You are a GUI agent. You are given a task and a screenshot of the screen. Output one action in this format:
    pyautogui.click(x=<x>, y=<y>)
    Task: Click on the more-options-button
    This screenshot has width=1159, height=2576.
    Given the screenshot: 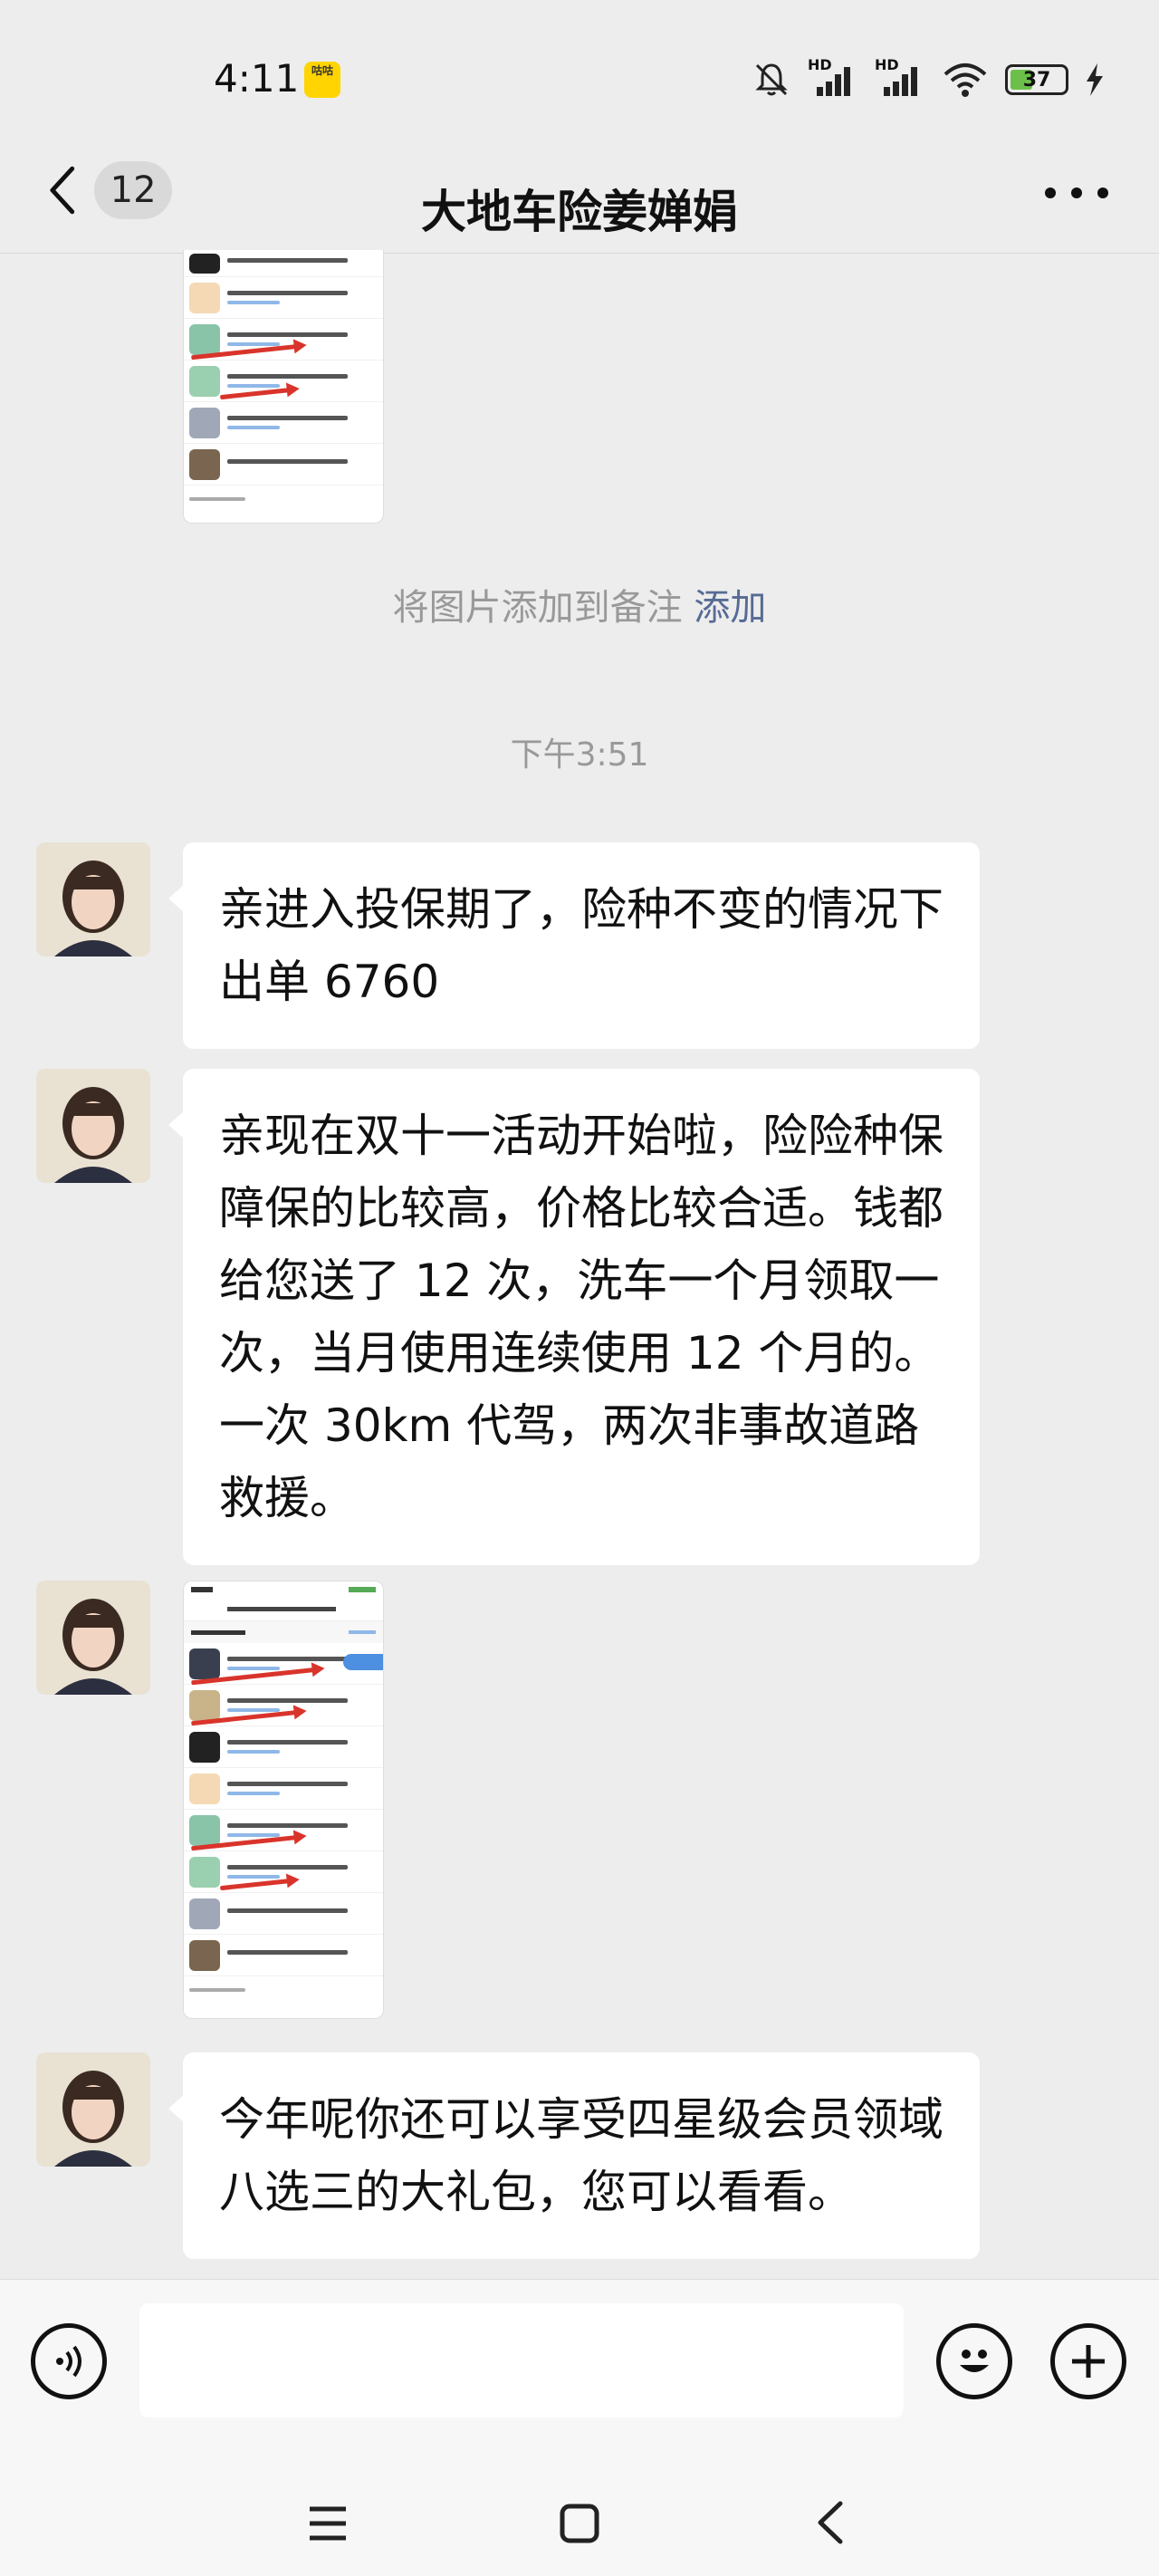 What is the action you would take?
    pyautogui.click(x=1077, y=193)
    